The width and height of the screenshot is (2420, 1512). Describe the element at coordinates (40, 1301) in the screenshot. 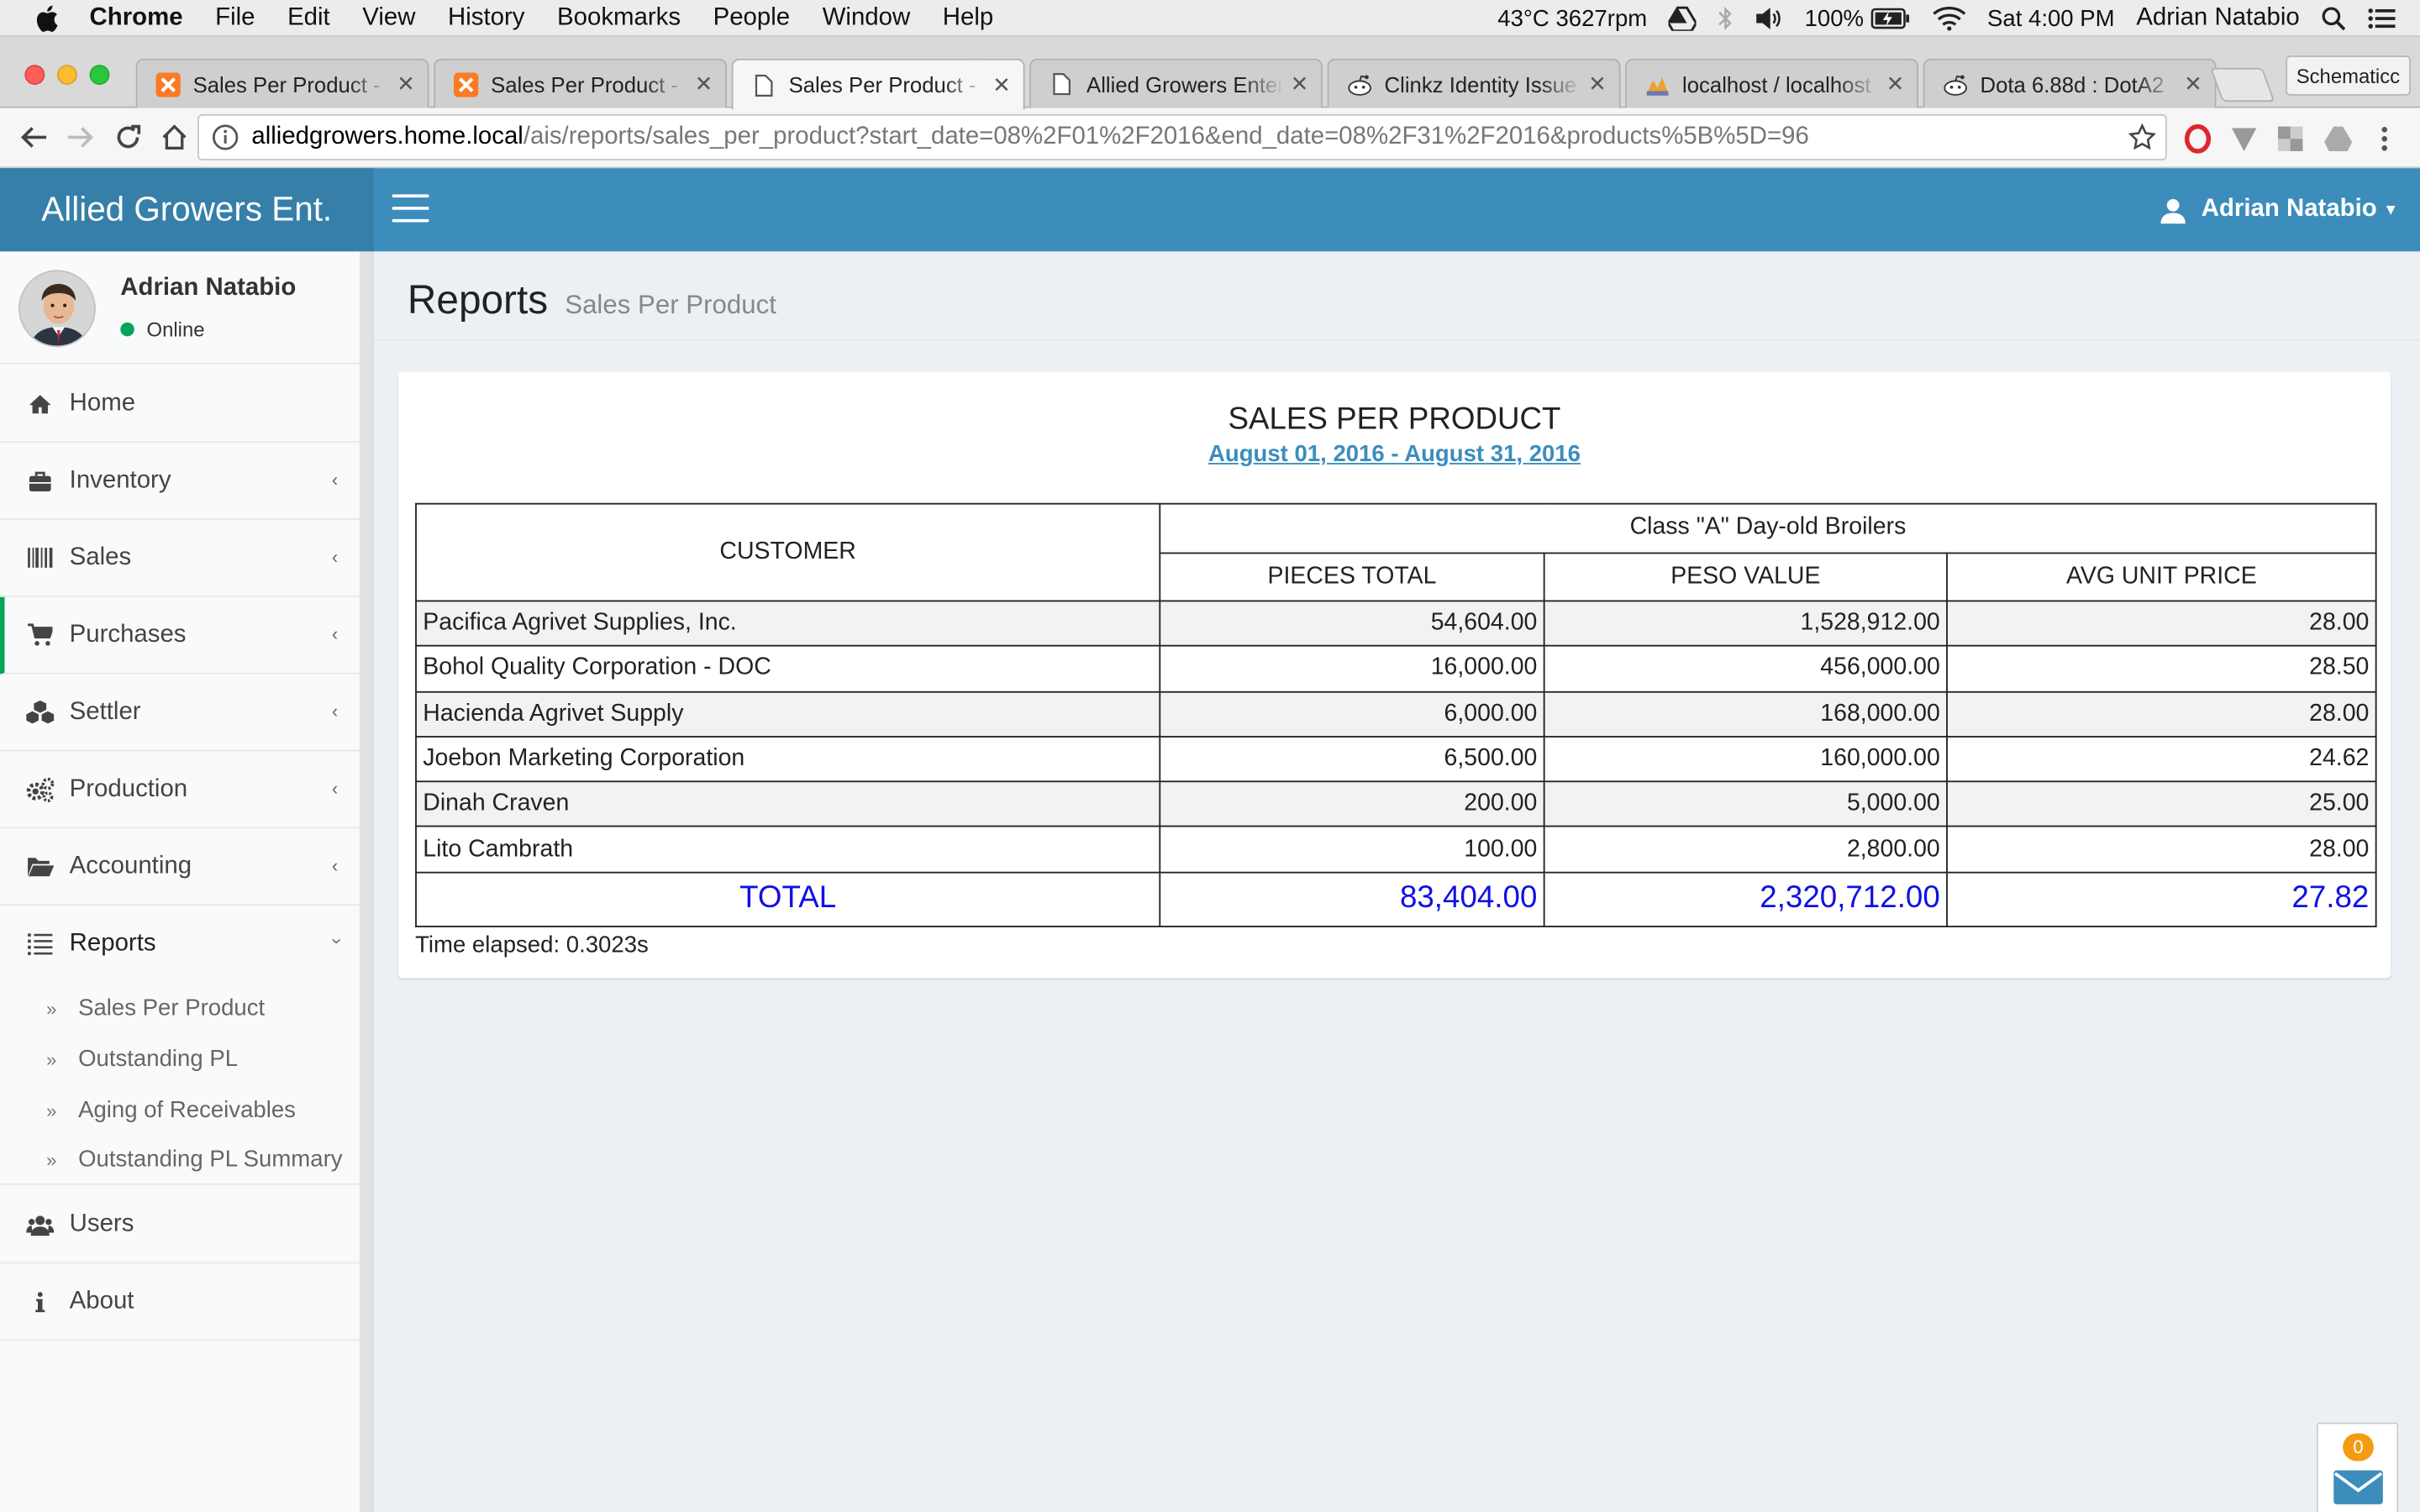

I see `info-icon` at that location.